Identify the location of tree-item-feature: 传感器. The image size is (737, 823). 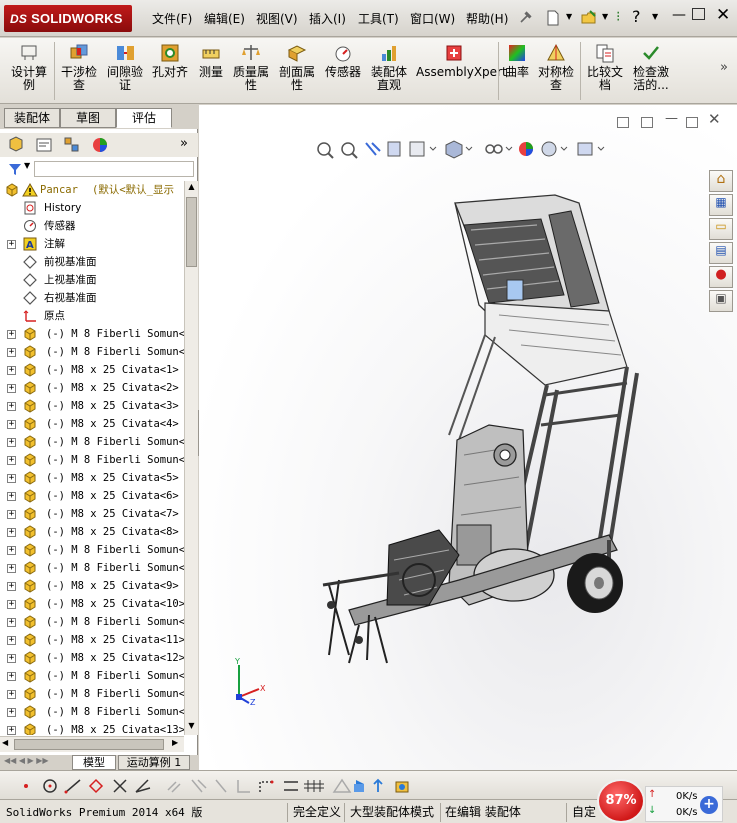
(92, 226).